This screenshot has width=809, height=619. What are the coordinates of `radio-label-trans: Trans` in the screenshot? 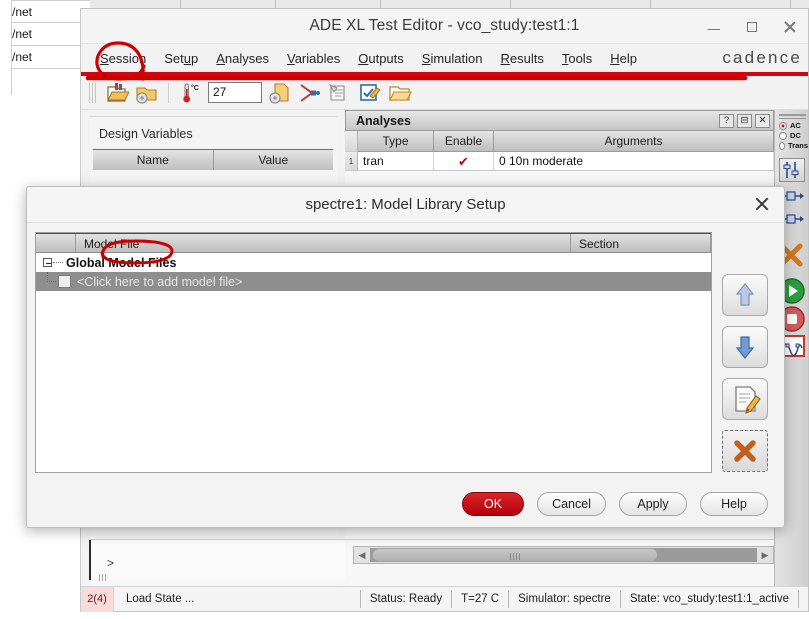 It's located at (797, 145).